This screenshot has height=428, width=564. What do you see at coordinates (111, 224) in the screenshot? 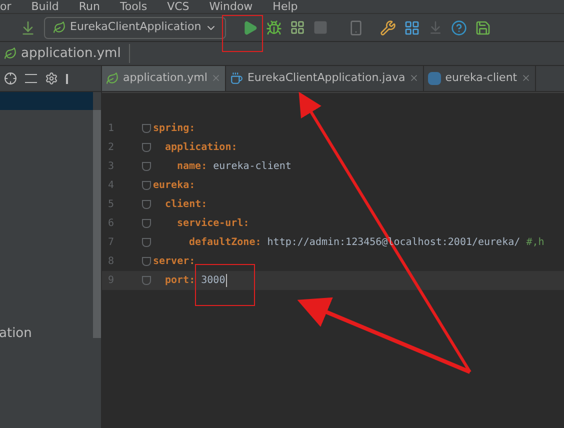
I see `line-number: 6` at bounding box center [111, 224].